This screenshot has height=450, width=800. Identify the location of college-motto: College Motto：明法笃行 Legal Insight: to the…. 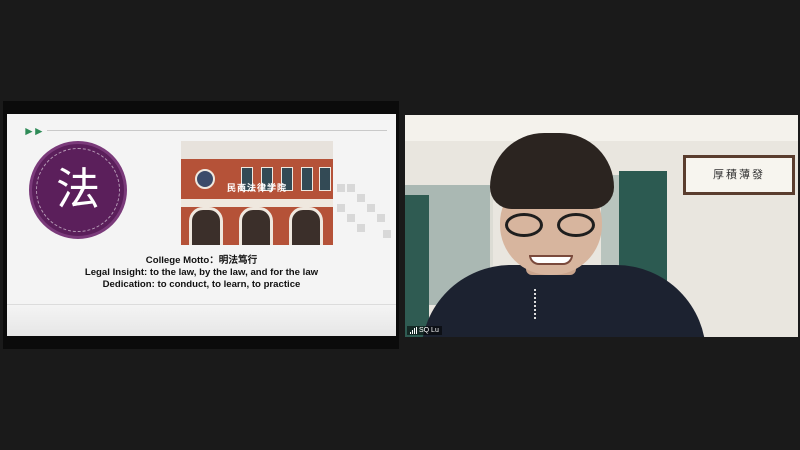
(201, 273).